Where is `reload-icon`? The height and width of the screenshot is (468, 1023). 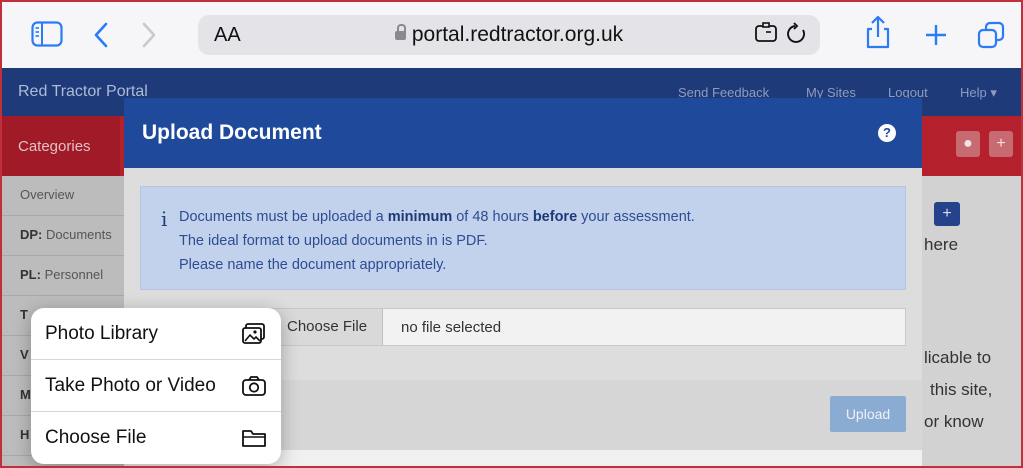
reload-icon is located at coordinates (797, 37).